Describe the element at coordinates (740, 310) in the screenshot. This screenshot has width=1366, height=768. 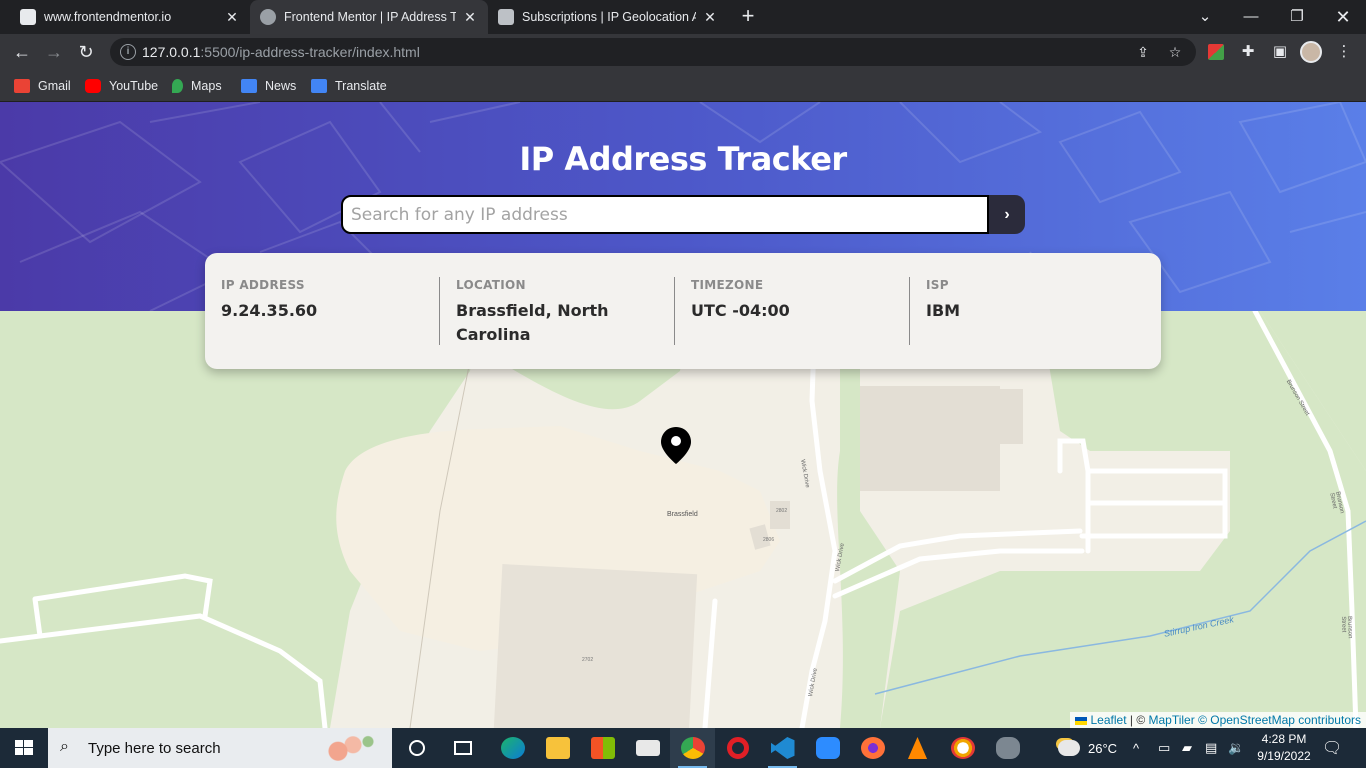
I see `timezone-value: UTC -04:00` at that location.